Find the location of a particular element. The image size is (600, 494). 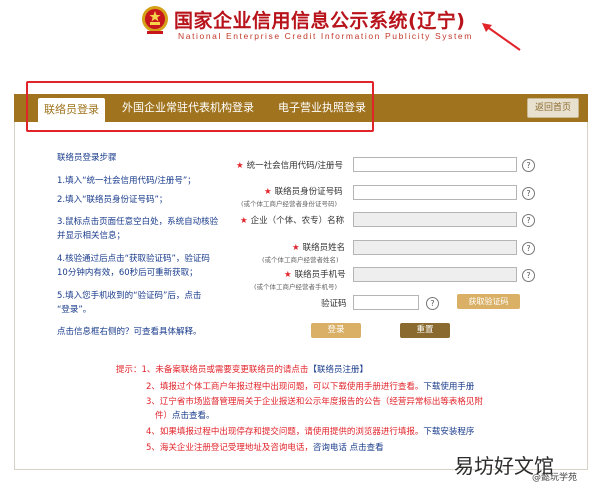

steps-title: 联络员登录步骤 is located at coordinates (87, 158).